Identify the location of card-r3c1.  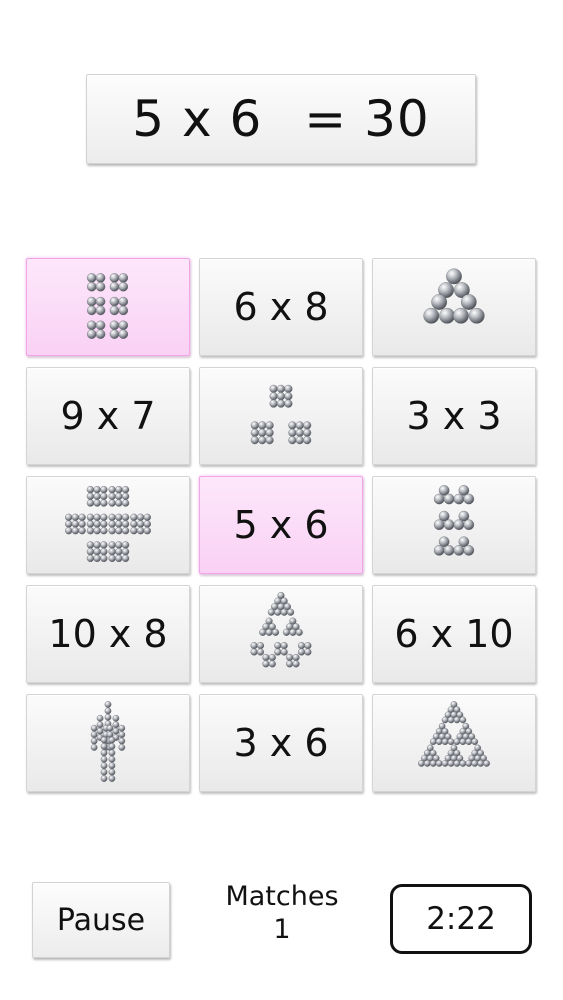
(108, 525).